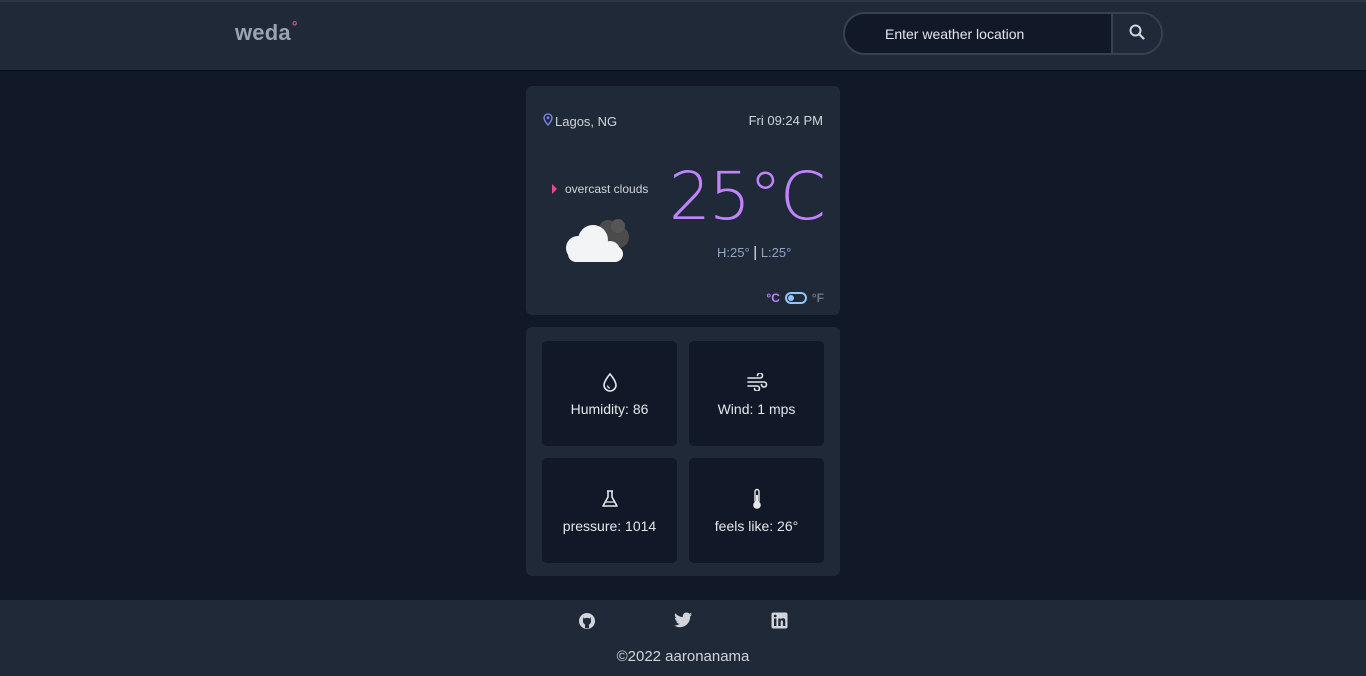  Describe the element at coordinates (756, 393) in the screenshot. I see `wind-tile: Wind: 1 mps` at that location.